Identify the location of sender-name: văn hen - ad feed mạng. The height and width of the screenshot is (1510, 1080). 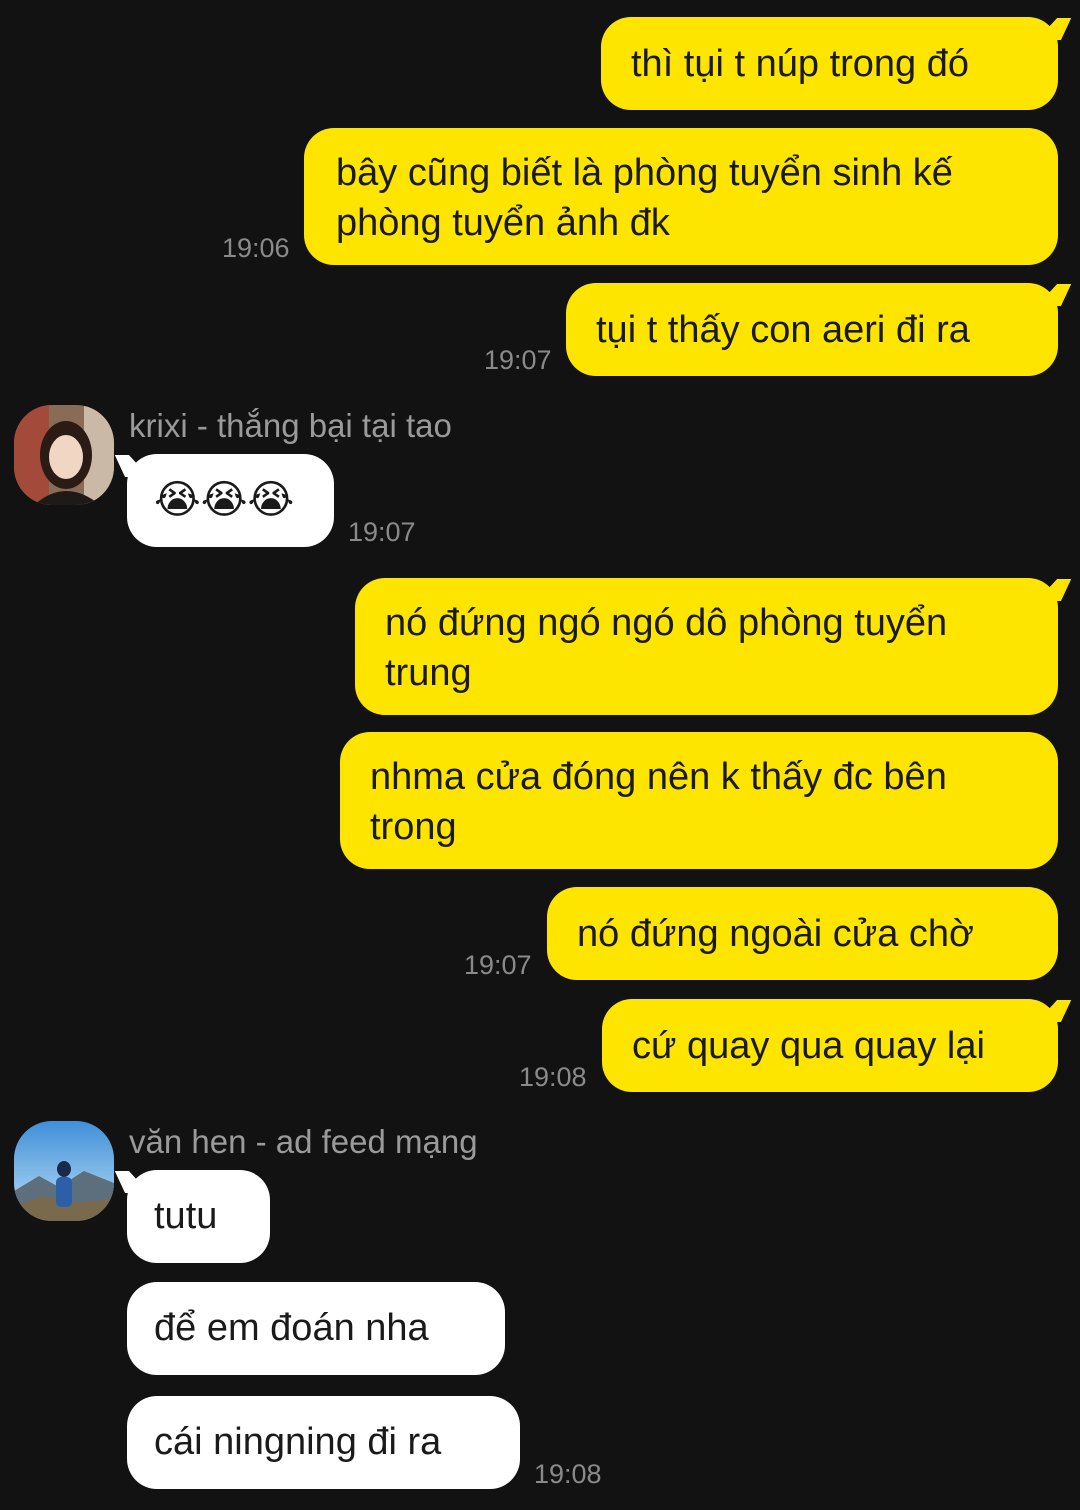
(303, 1141).